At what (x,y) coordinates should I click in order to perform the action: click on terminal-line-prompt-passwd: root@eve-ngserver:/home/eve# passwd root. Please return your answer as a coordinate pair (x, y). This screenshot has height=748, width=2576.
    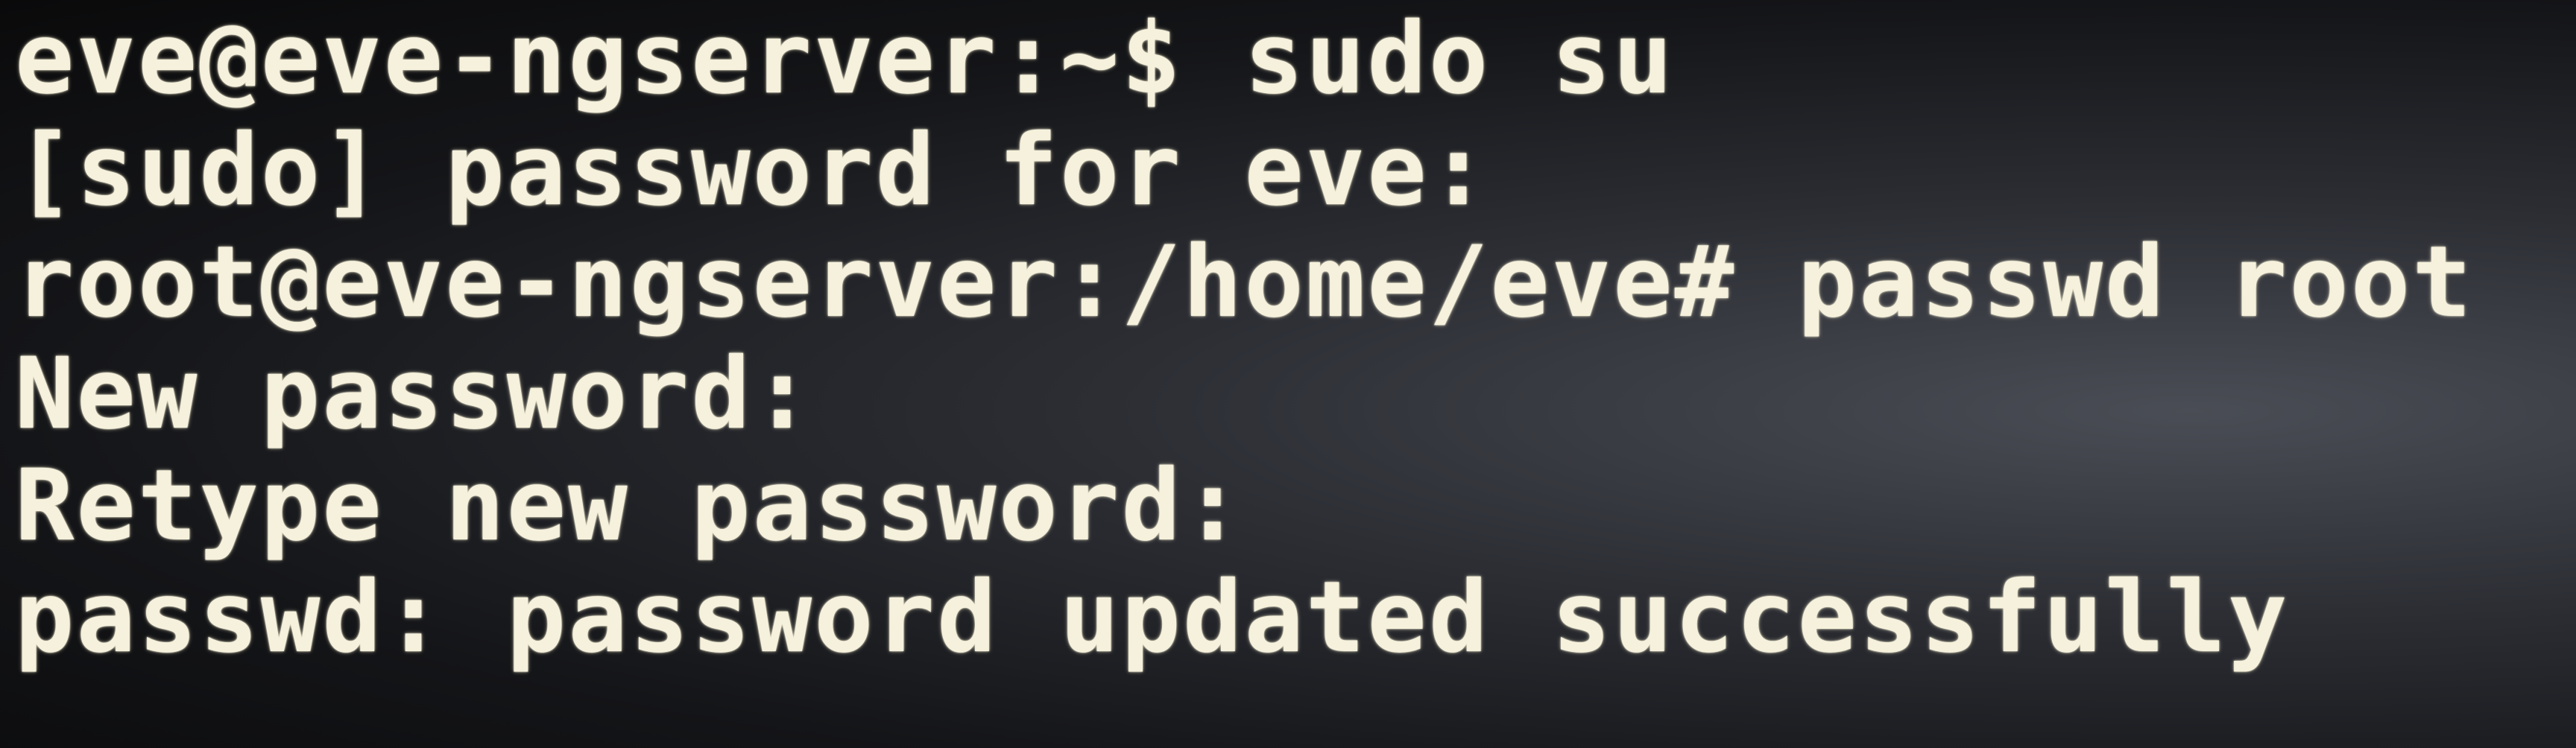
    Looking at the image, I should click on (1244, 282).